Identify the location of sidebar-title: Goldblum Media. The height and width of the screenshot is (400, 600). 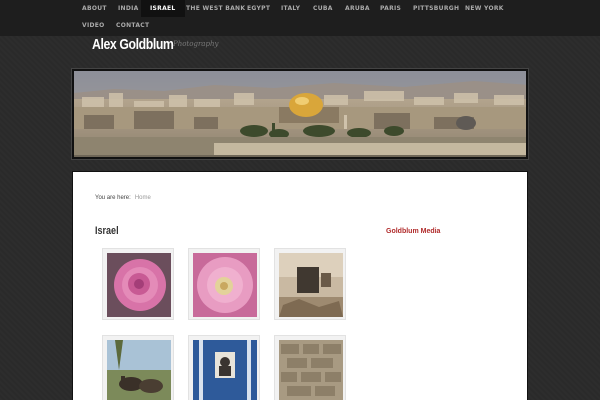
(413, 231).